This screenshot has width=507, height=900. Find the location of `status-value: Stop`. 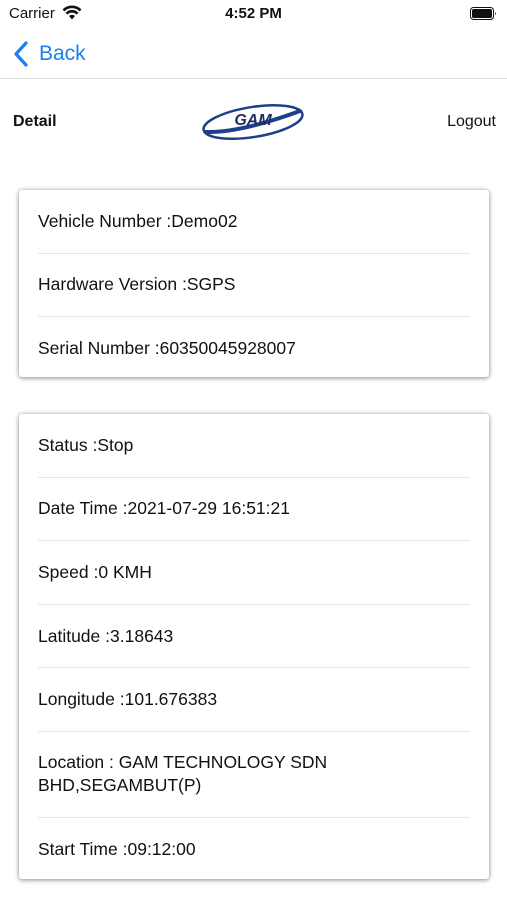

status-value: Stop is located at coordinates (115, 444).